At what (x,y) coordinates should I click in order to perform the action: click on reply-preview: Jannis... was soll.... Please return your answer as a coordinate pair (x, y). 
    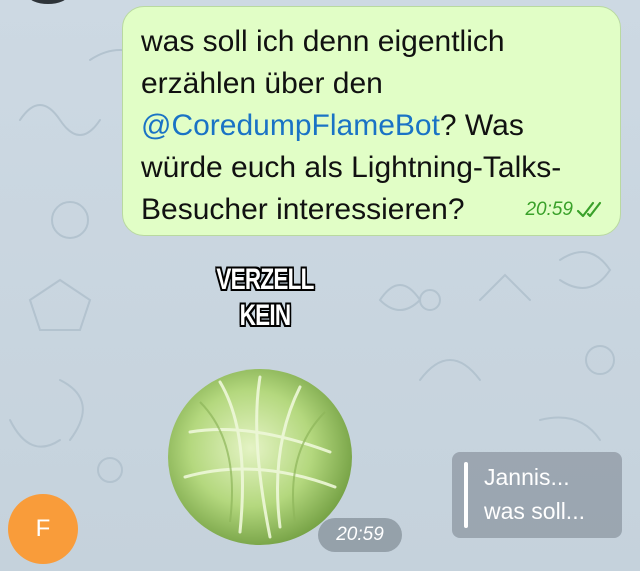
    Looking at the image, I should click on (537, 495).